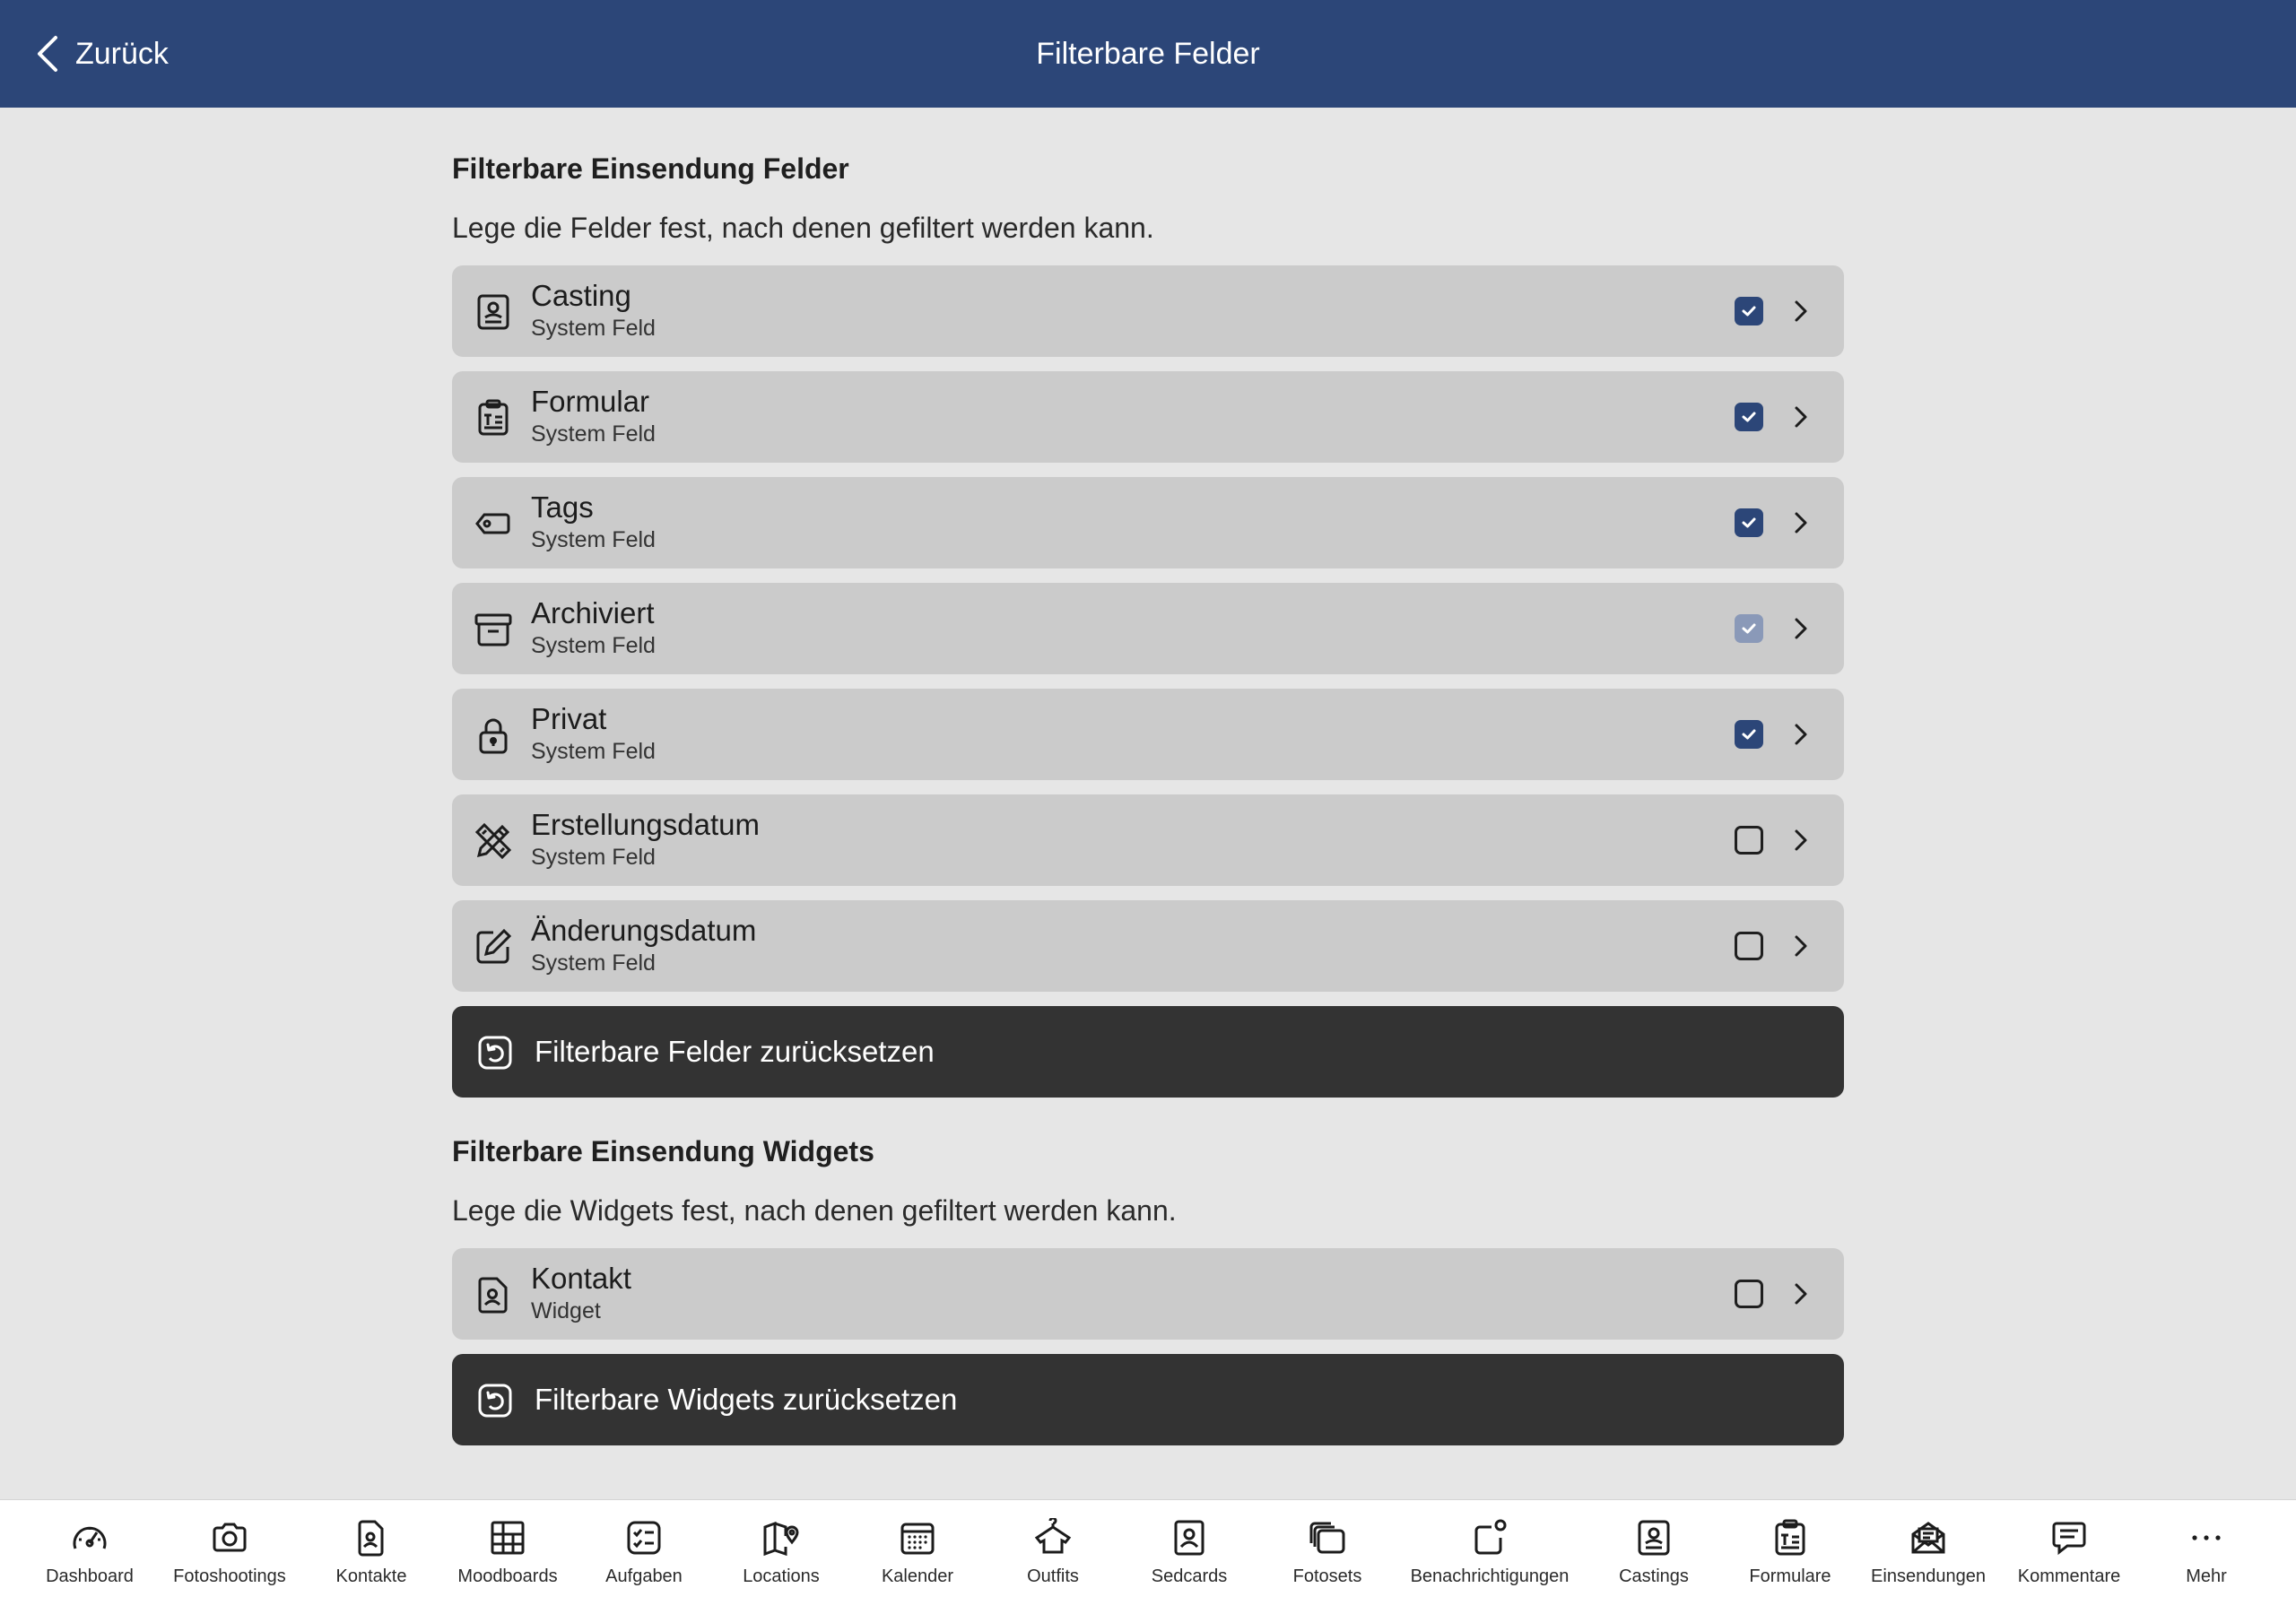 The image size is (2296, 1614). I want to click on tab-dashboard: Dashboard, so click(89, 1563).